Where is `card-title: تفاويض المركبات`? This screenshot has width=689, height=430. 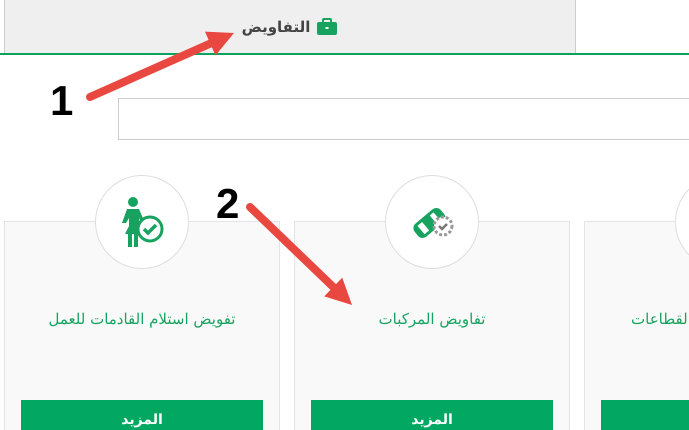 card-title: تفاويض المركبات is located at coordinates (432, 320).